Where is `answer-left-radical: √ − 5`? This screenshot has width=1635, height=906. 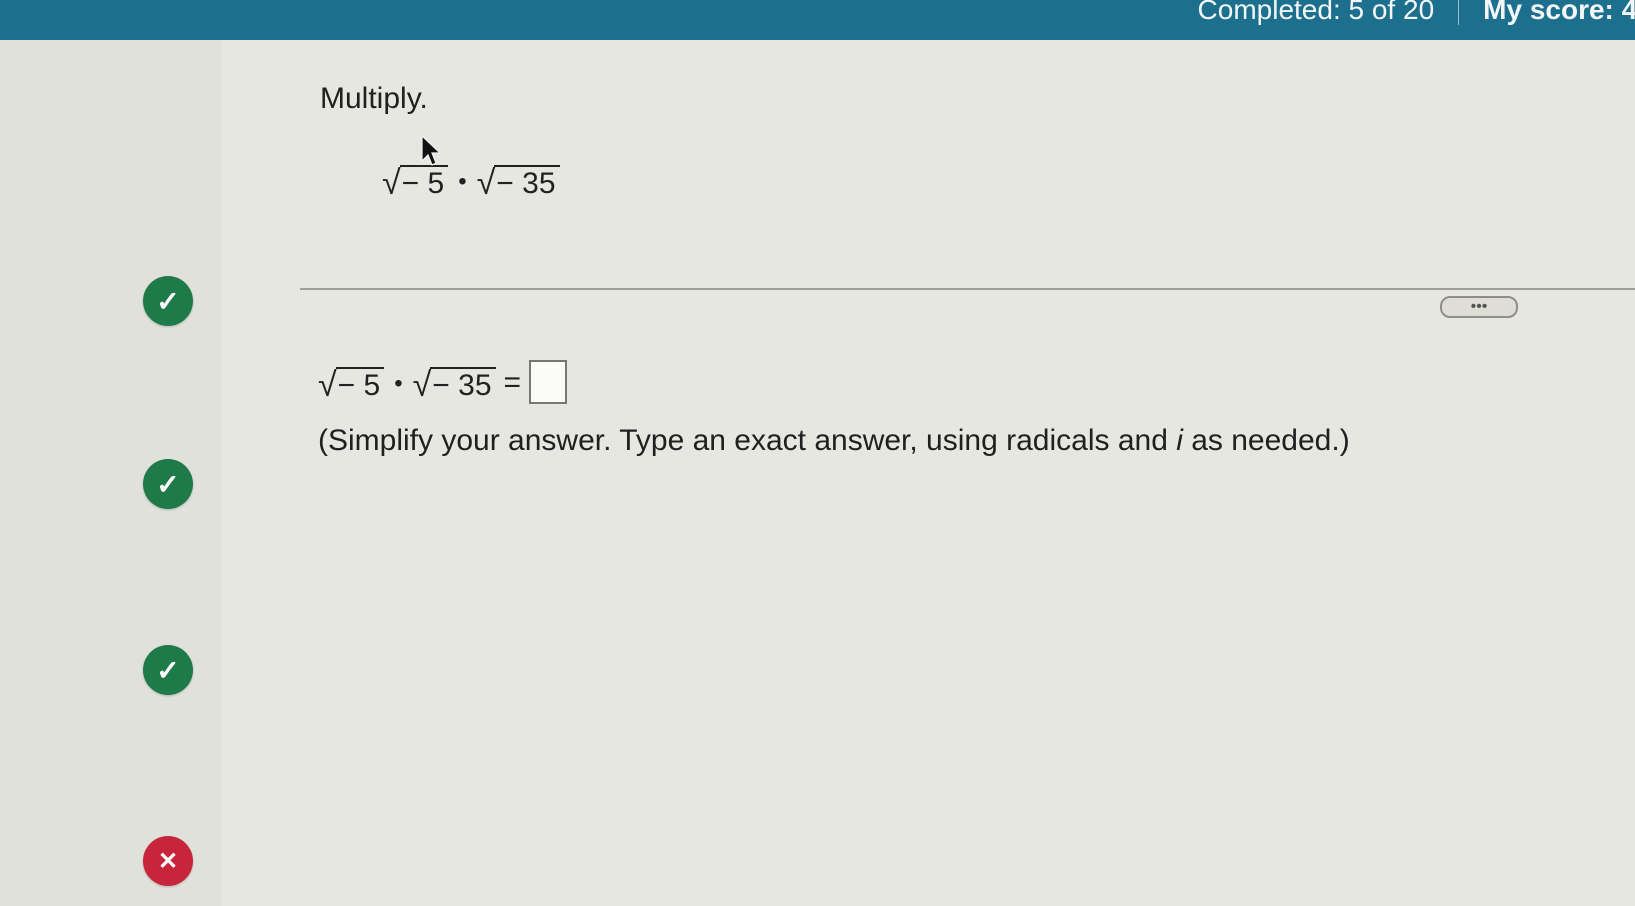 answer-left-radical: √ − 5 is located at coordinates (351, 385).